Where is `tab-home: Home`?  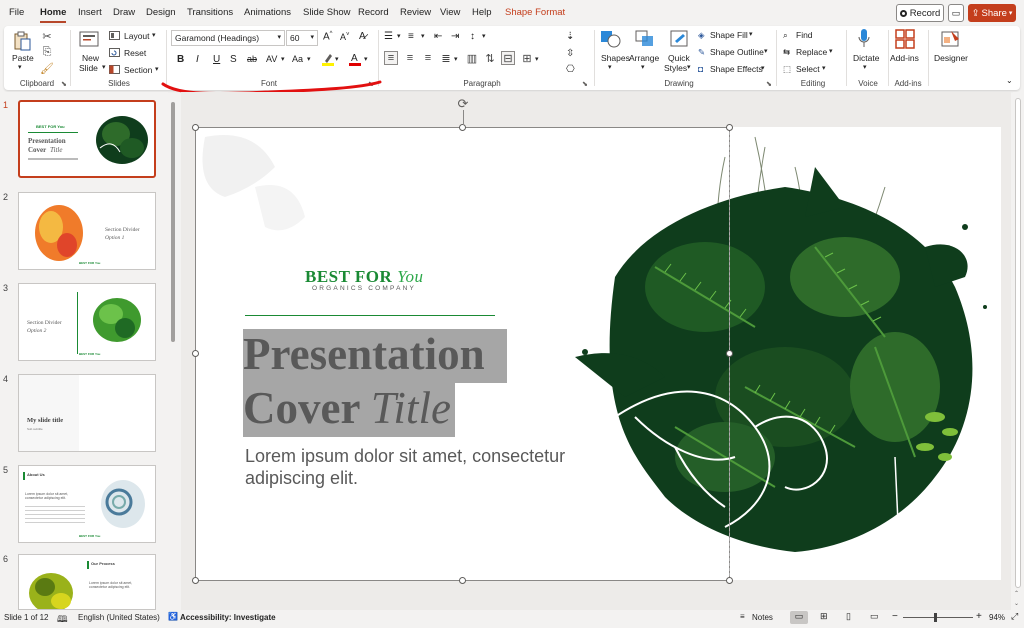
tab-home: Home is located at coordinates (53, 15).